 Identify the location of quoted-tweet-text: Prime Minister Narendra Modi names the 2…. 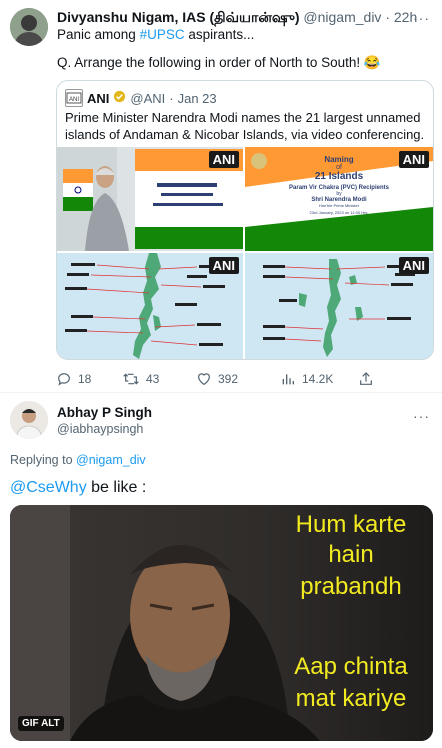
(245, 126).